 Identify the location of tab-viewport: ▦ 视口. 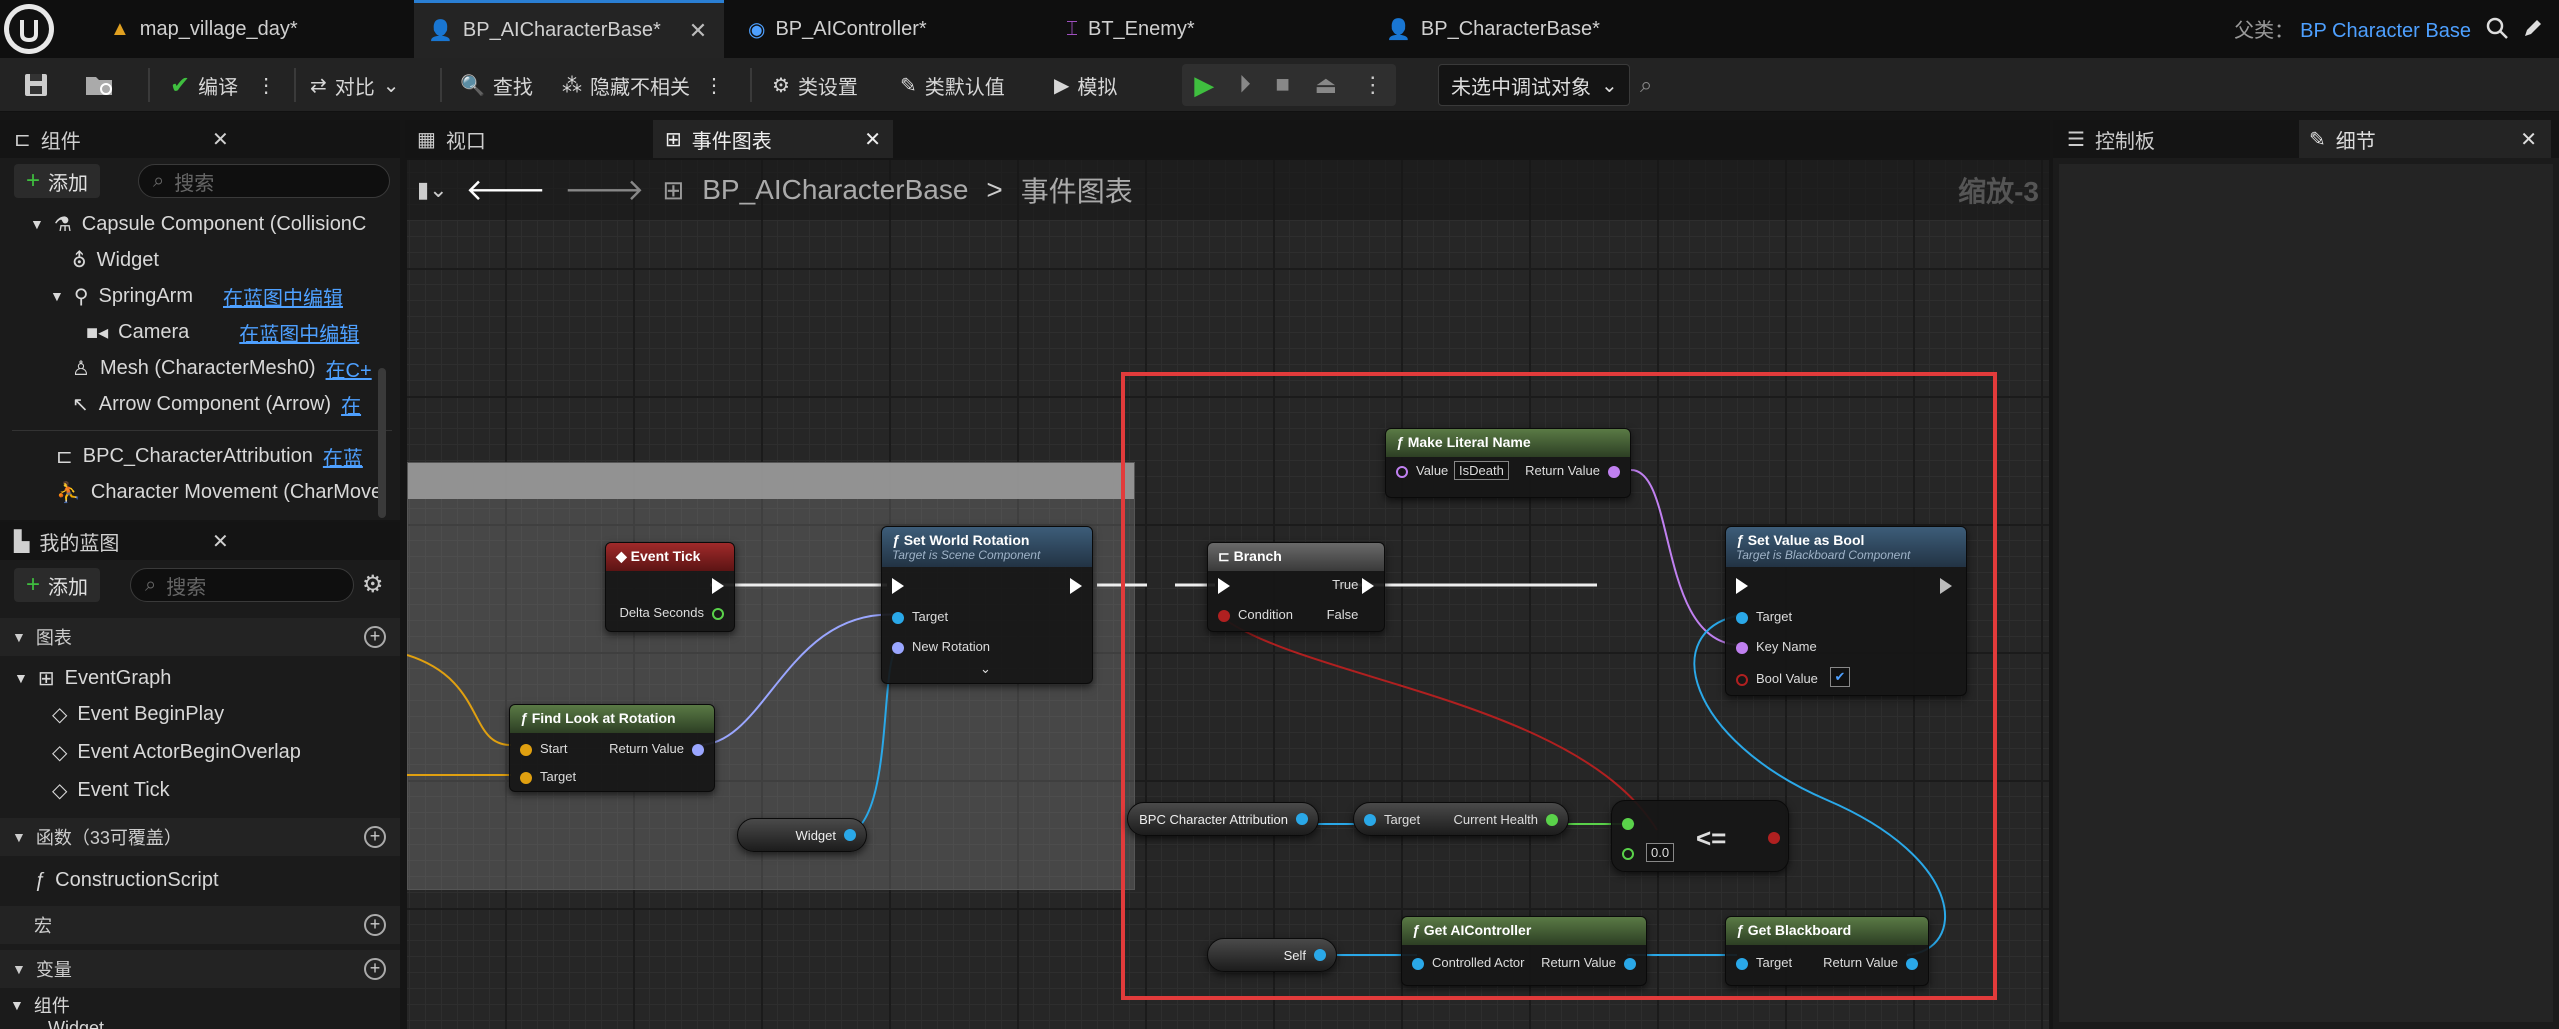
(525, 139).